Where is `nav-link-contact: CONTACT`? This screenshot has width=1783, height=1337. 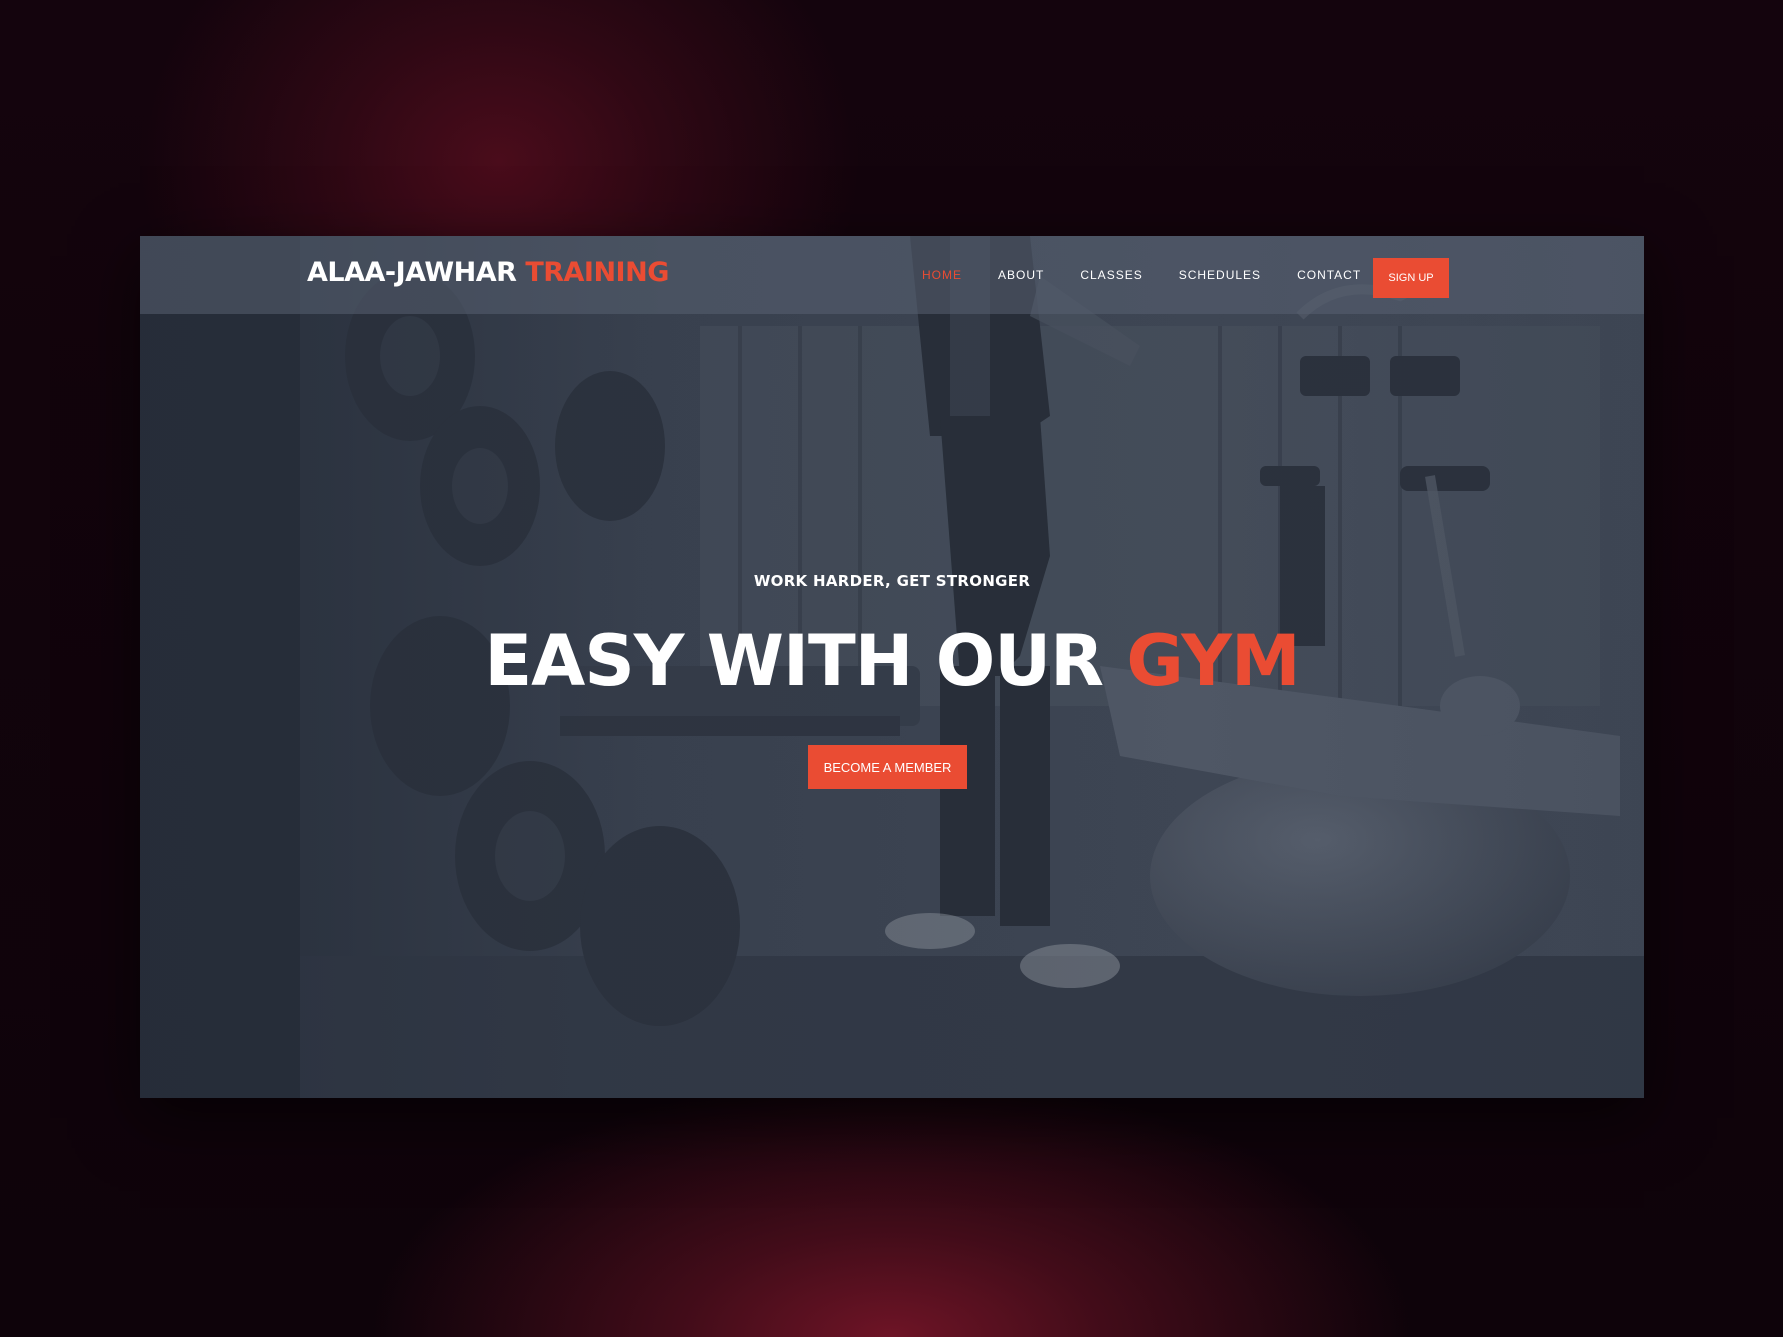 nav-link-contact: CONTACT is located at coordinates (1329, 275).